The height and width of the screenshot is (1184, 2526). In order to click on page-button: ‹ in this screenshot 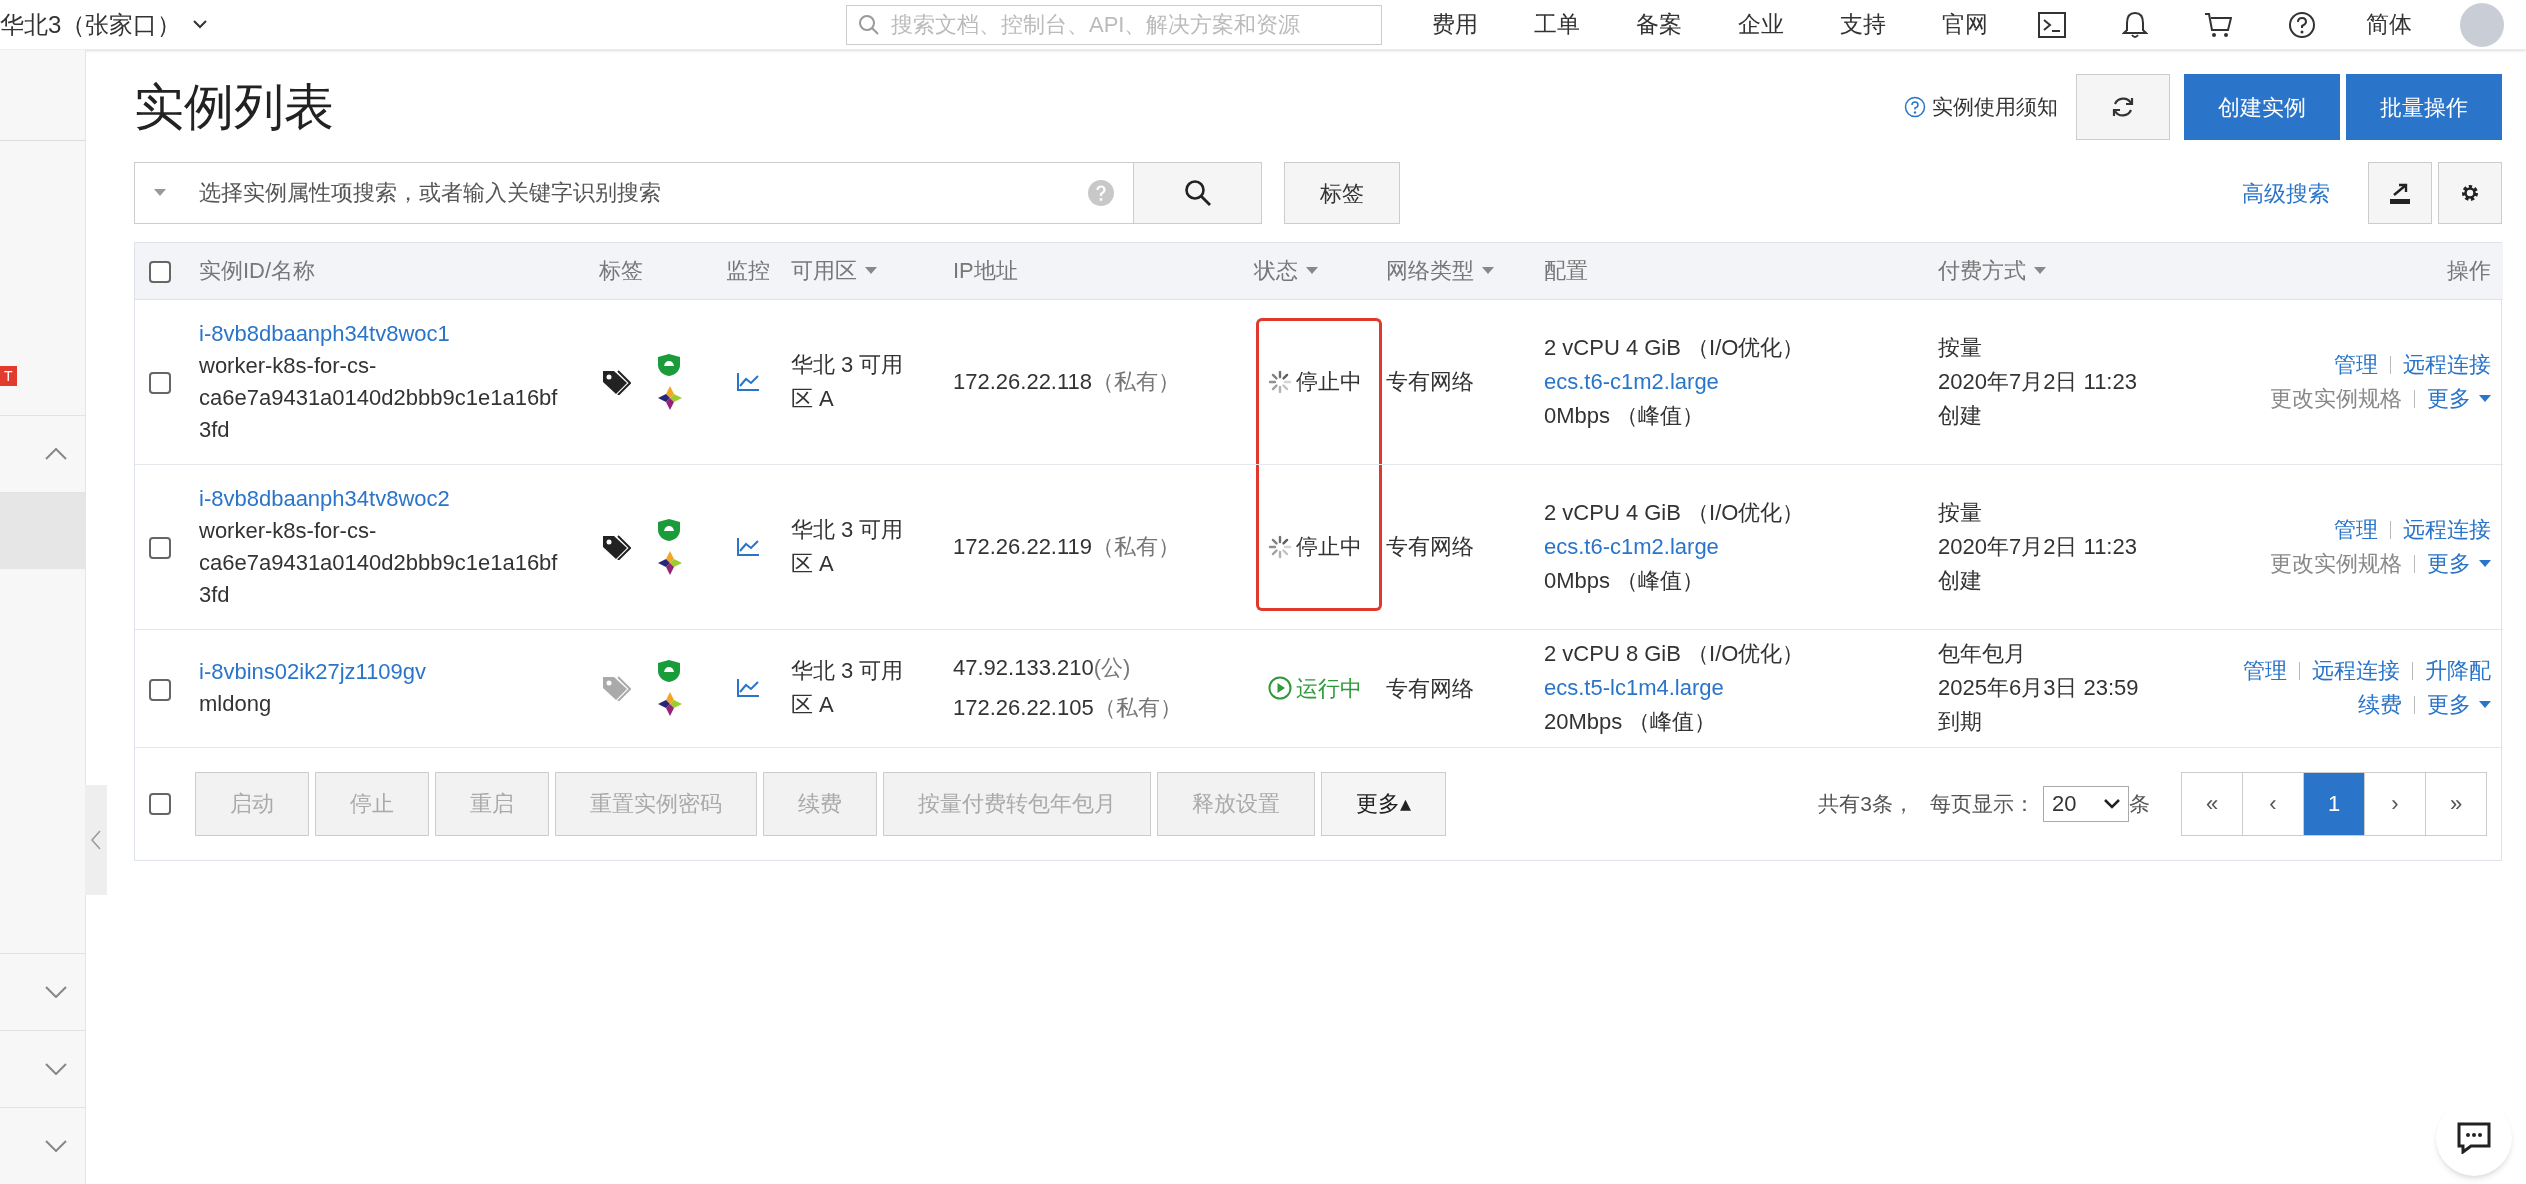, I will do `click(2273, 803)`.